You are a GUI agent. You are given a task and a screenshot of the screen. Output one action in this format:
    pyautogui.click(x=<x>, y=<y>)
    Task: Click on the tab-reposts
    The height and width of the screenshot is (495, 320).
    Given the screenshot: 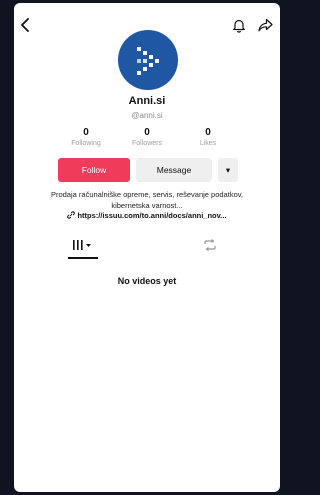 What is the action you would take?
    pyautogui.click(x=210, y=245)
    